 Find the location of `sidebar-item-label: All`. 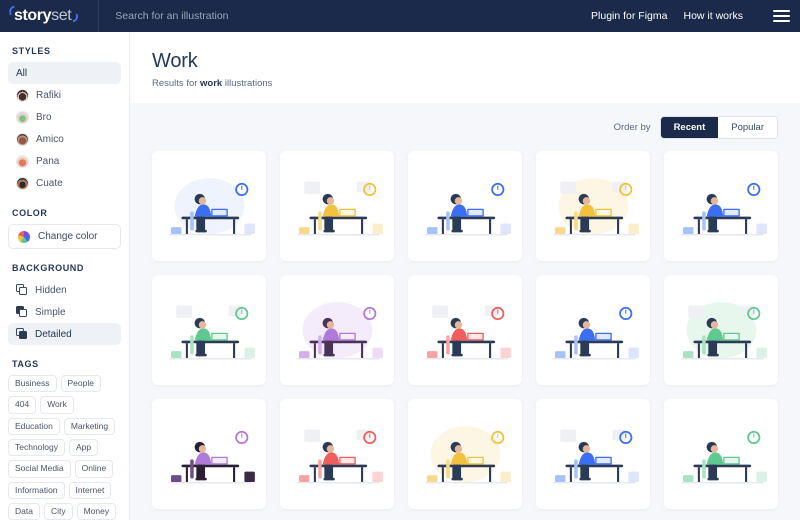

sidebar-item-label: All is located at coordinates (22, 73).